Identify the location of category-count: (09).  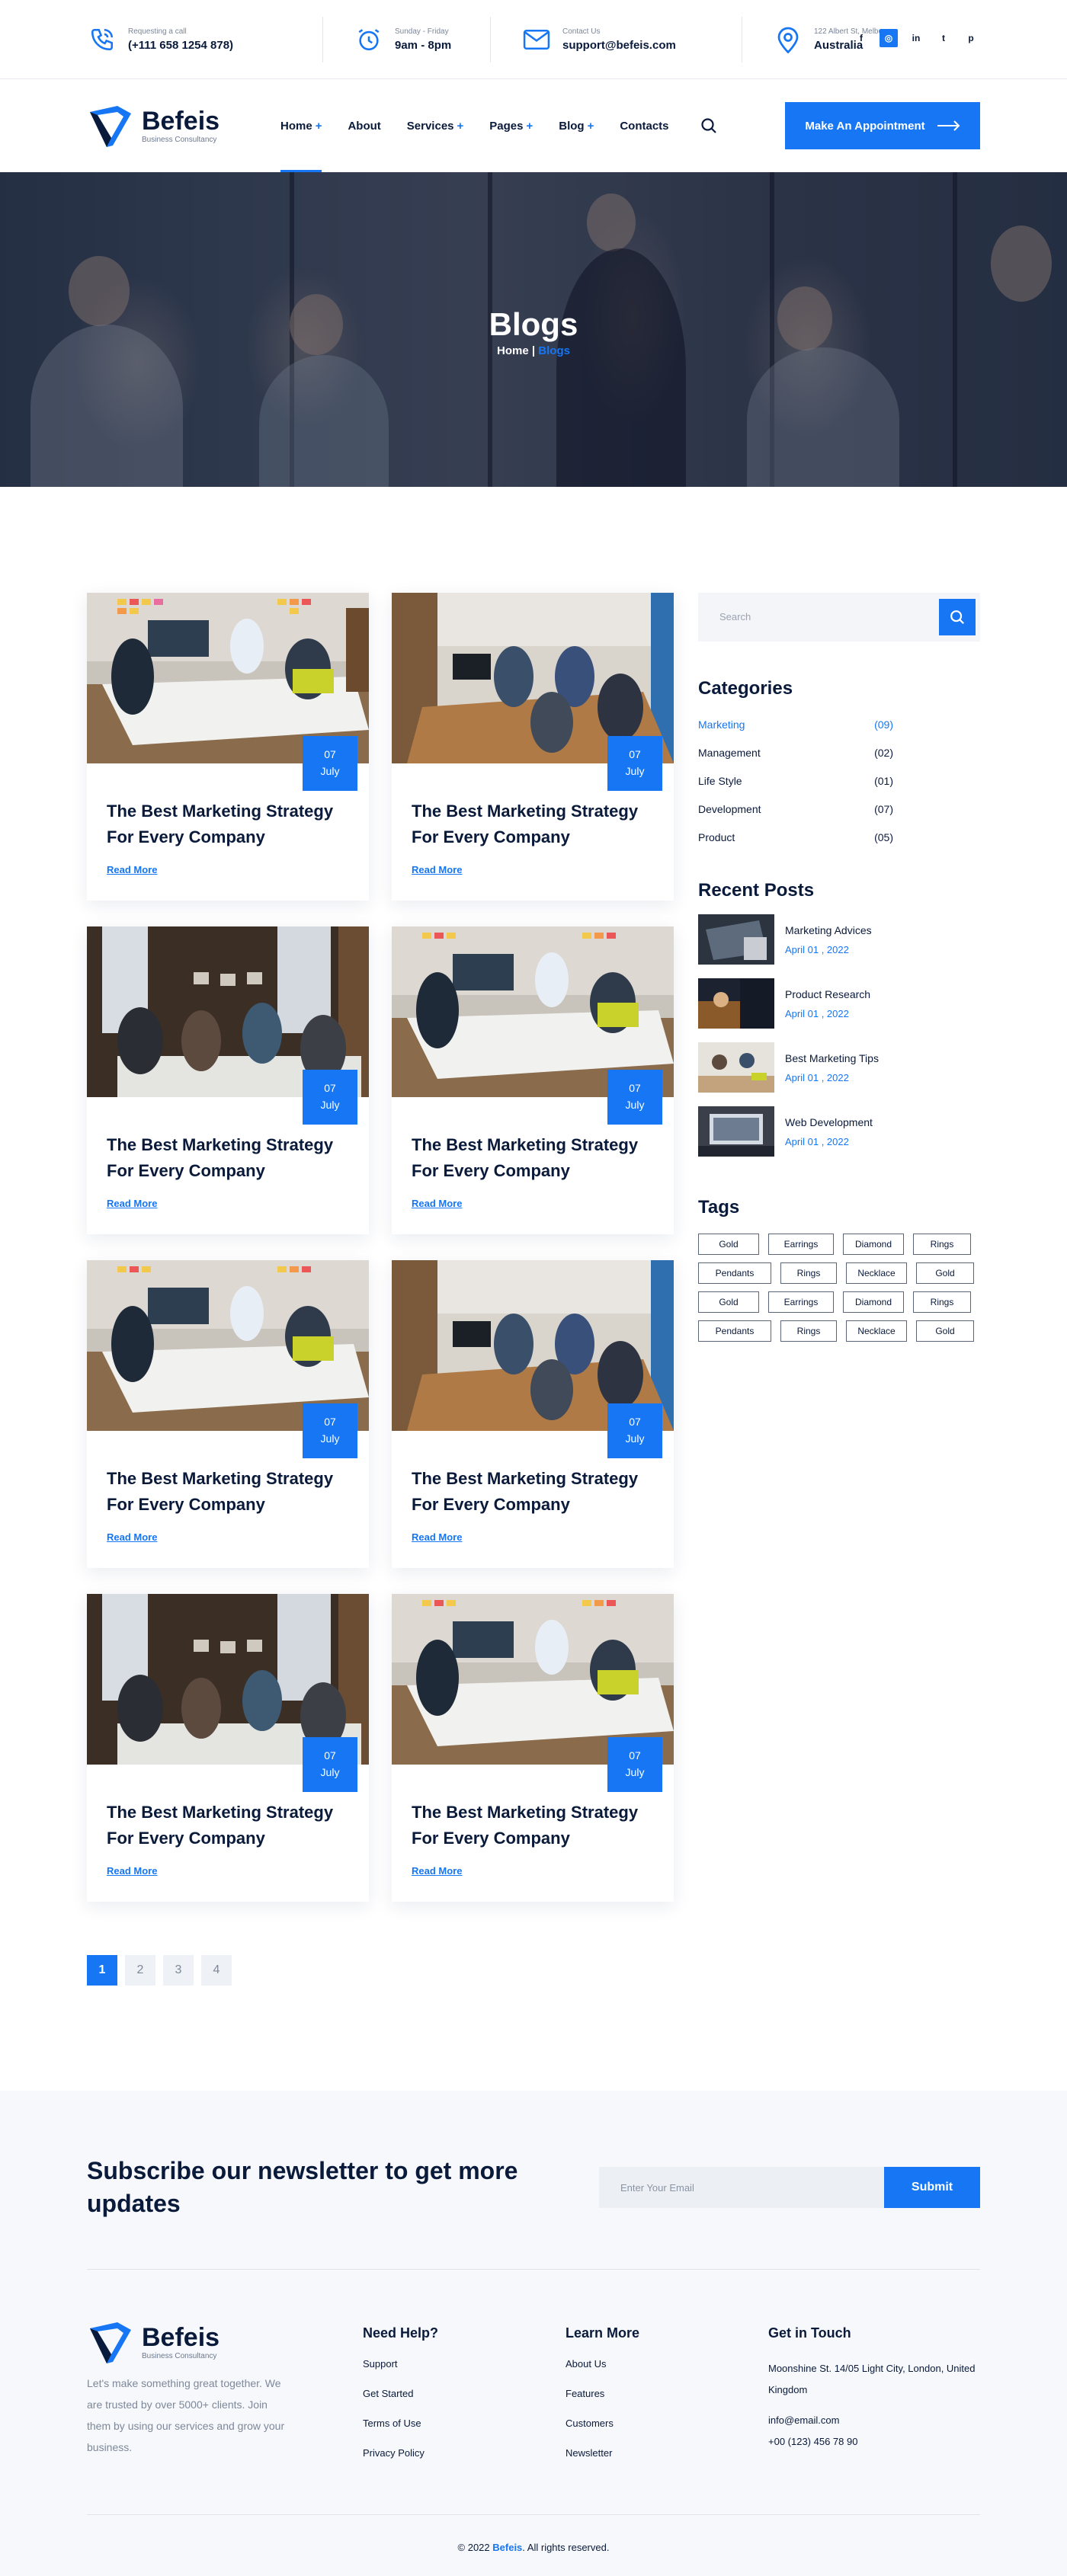
(883, 724).